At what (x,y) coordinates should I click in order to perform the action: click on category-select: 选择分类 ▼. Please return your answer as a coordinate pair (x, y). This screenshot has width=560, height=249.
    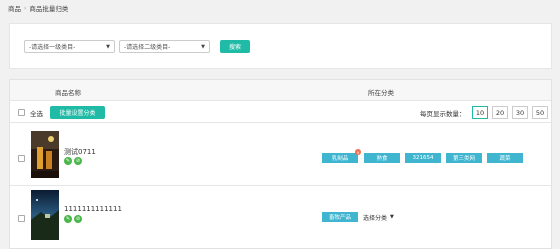
    Looking at the image, I should click on (378, 217).